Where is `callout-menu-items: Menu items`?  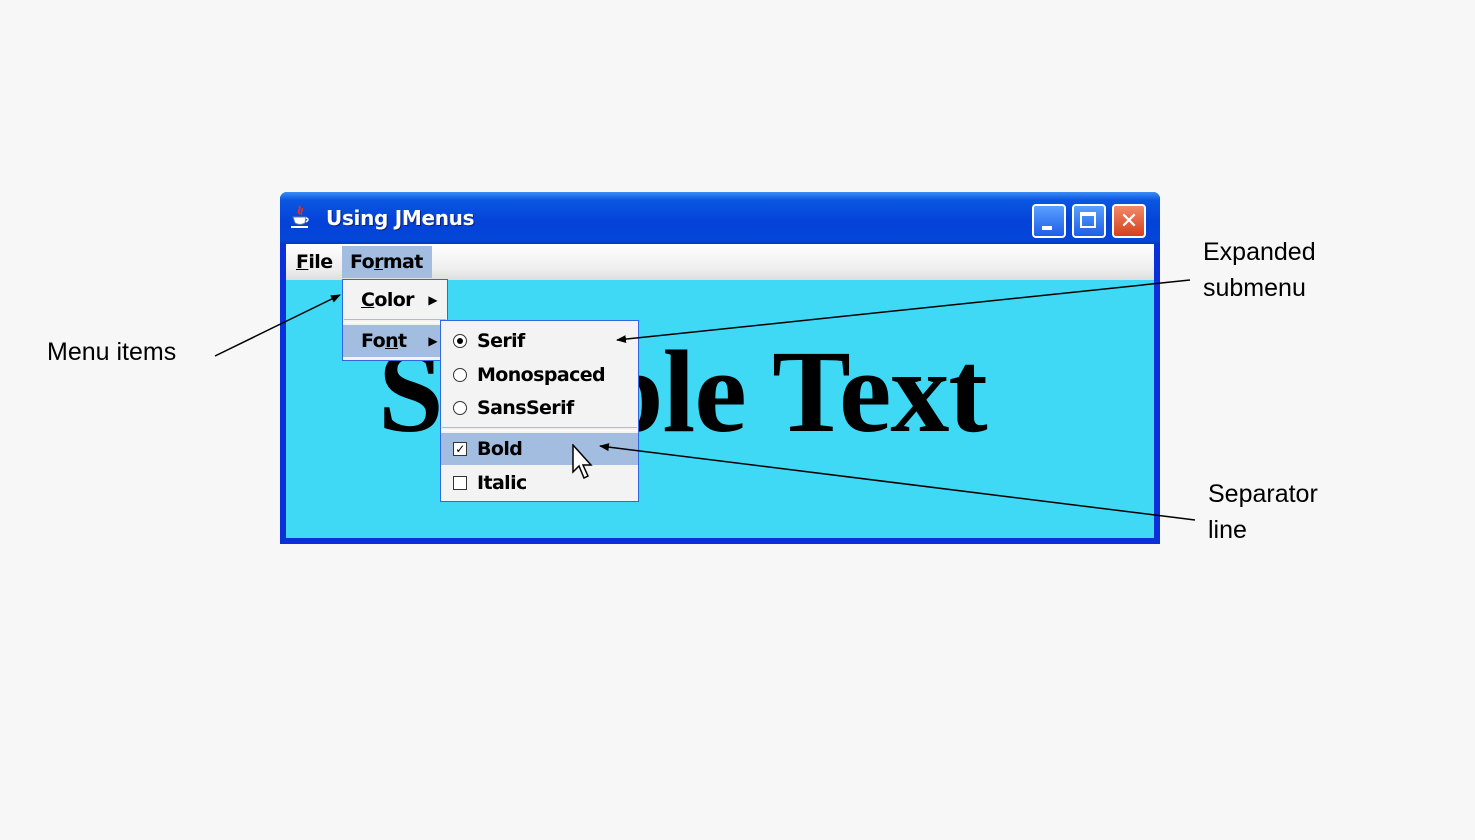
callout-menu-items: Menu items is located at coordinates (112, 352).